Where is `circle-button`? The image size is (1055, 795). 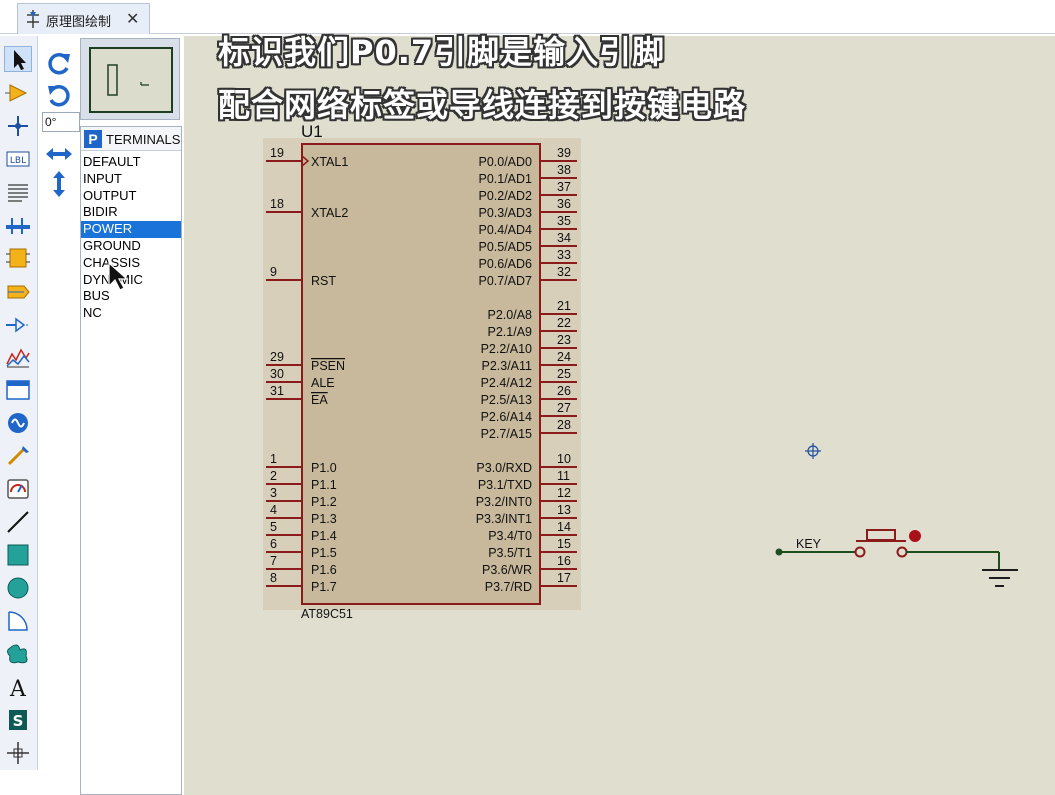 circle-button is located at coordinates (18, 588).